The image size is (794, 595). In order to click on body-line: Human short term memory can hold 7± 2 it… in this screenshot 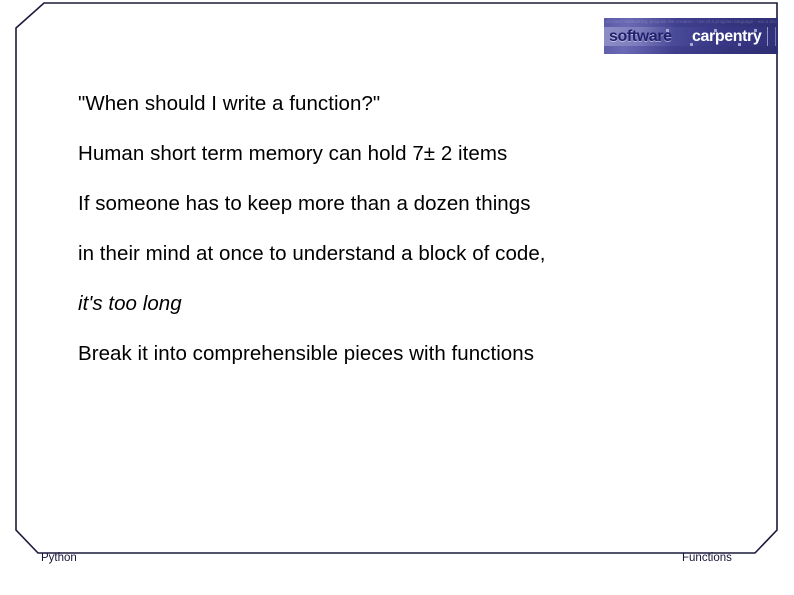, I will do `click(293, 153)`.